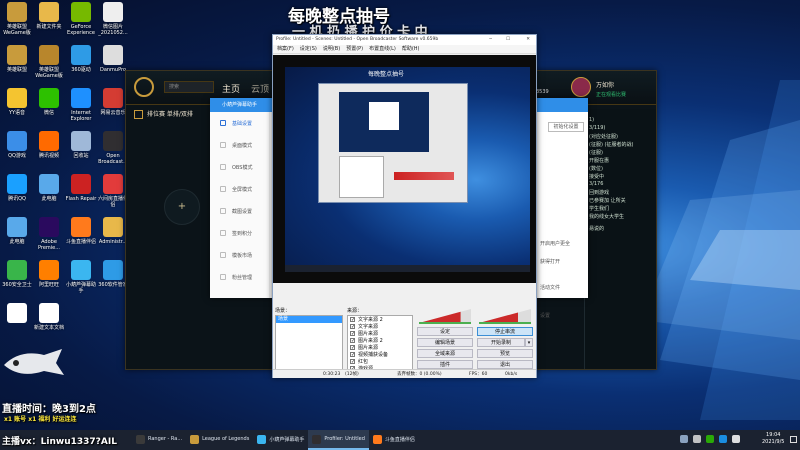 The width and height of the screenshot is (800, 450). Describe the element at coordinates (17, 184) in the screenshot. I see `qq-icon` at that location.